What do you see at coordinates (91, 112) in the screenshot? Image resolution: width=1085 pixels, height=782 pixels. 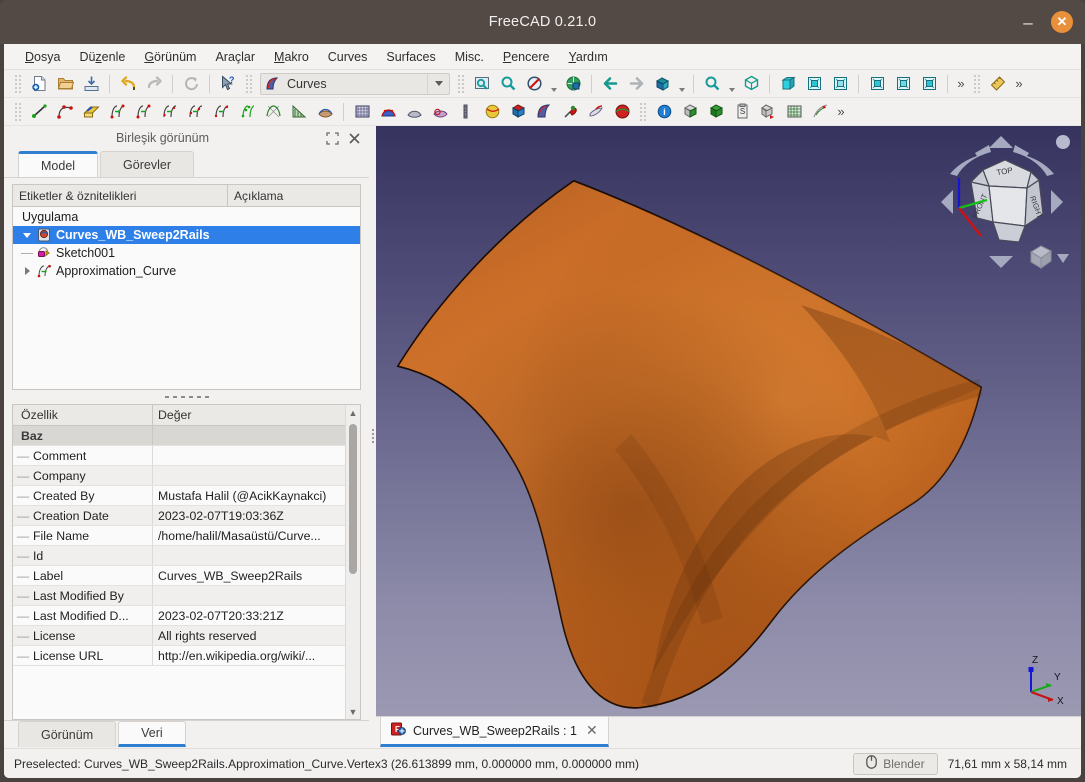 I see `extract-icon` at bounding box center [91, 112].